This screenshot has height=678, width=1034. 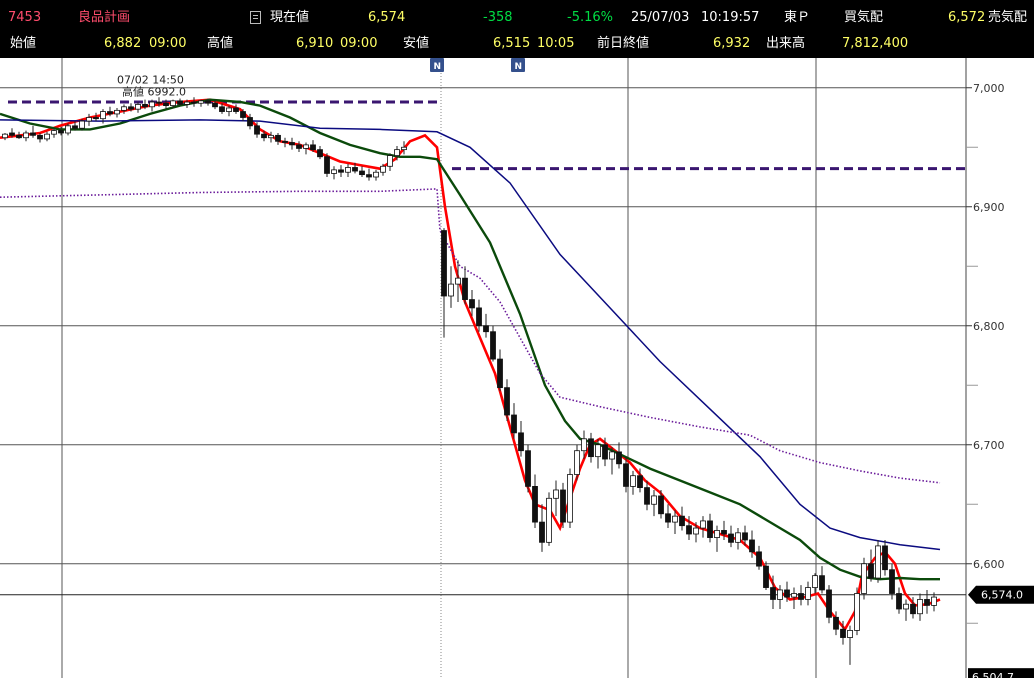 I want to click on bottom-price-tag-label: 6,504.7, so click(x=993, y=674).